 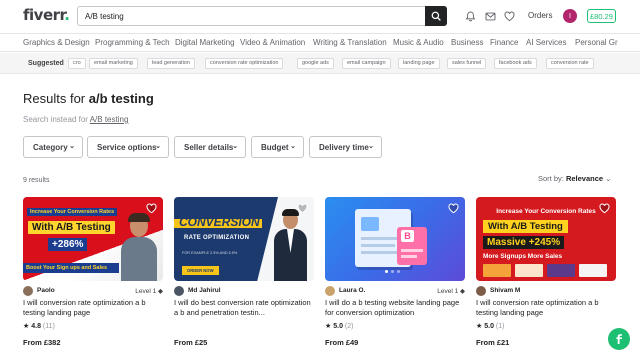 I want to click on suggested-chip: conversion rate optimization, so click(x=244, y=63).